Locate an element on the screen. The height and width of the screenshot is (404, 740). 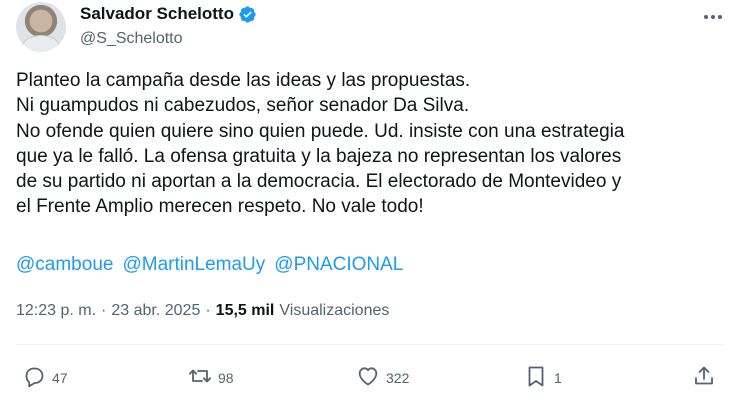
mention-link: @camboue is located at coordinates (64, 264).